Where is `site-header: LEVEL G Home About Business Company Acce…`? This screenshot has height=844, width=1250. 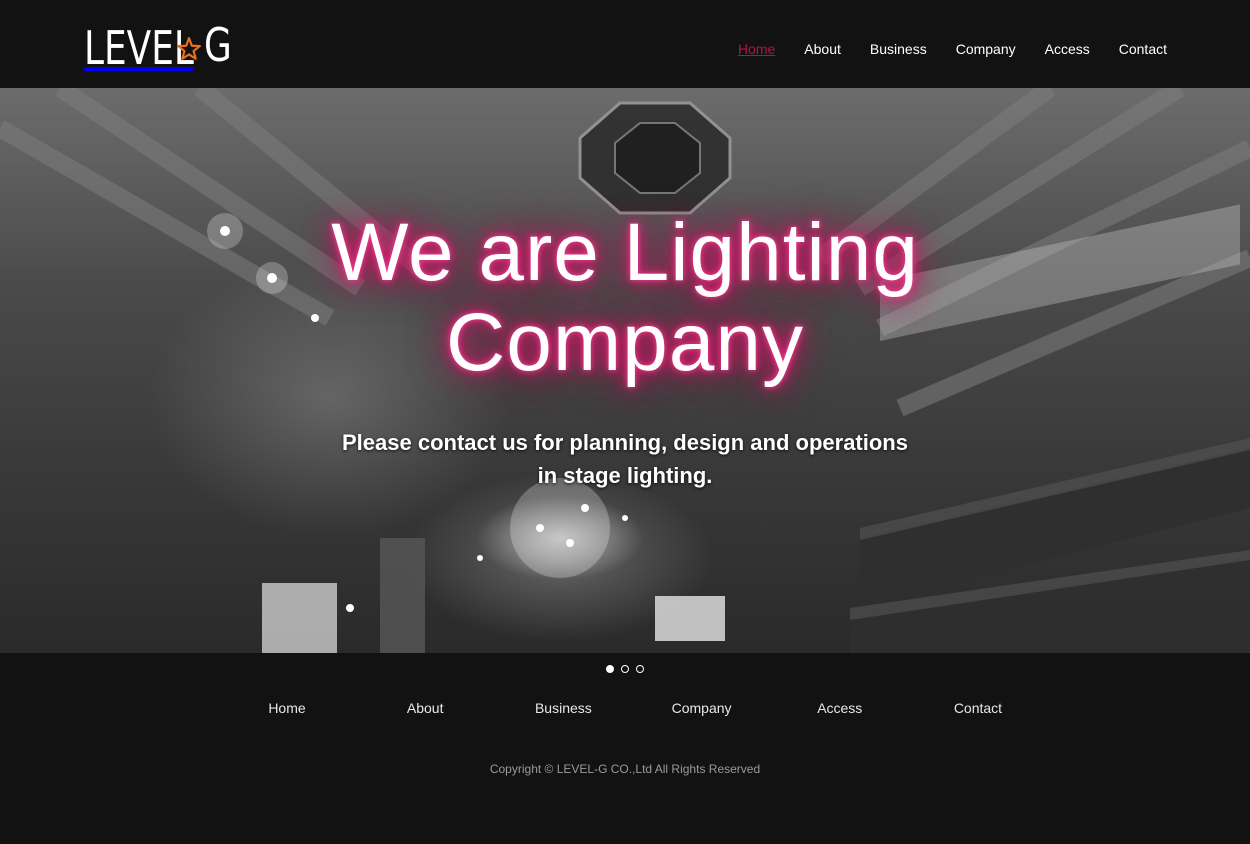
site-header: LEVEL G Home About Business Company Acce… is located at coordinates (625, 44).